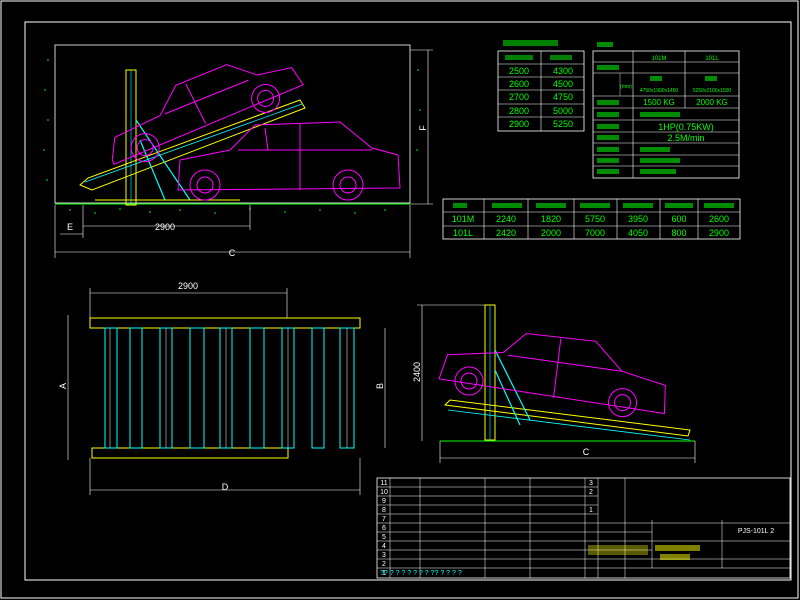  I want to click on spec-unit-mm: (mm), so click(626, 87).